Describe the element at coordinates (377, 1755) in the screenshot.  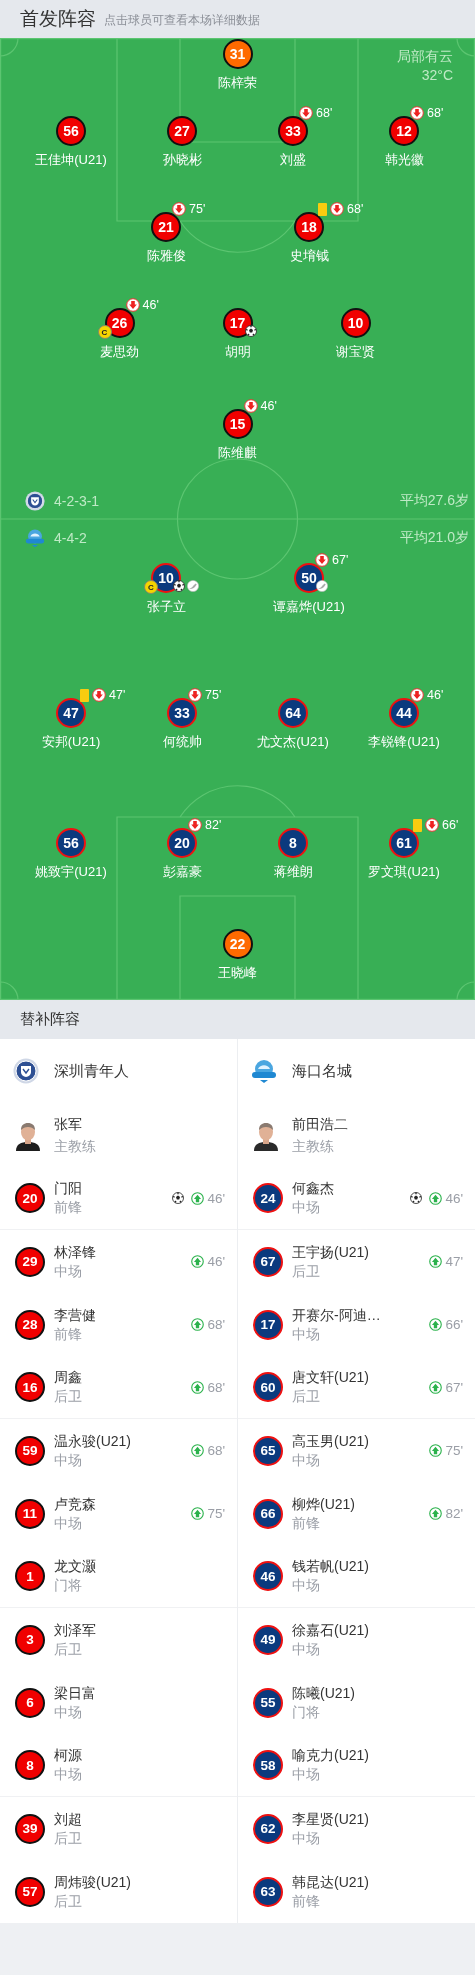
I see `player-name: 喻克力(U21)` at that location.